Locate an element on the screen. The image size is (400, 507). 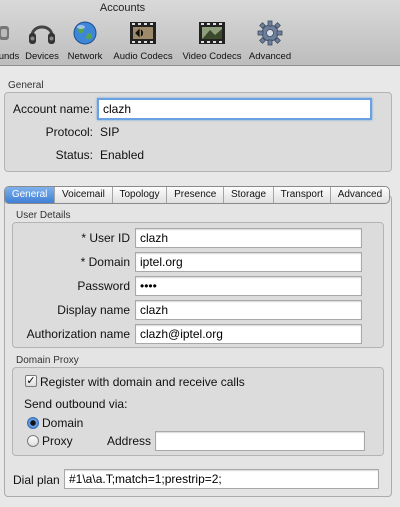
toolbar-label: Advanced is located at coordinates (270, 56).